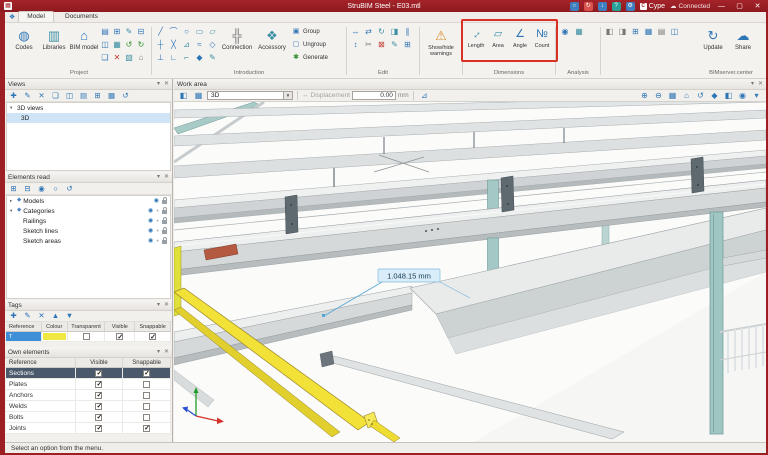 This screenshot has height=455, width=768. What do you see at coordinates (713, 38) in the screenshot?
I see `update-button: ↻ Update` at bounding box center [713, 38].